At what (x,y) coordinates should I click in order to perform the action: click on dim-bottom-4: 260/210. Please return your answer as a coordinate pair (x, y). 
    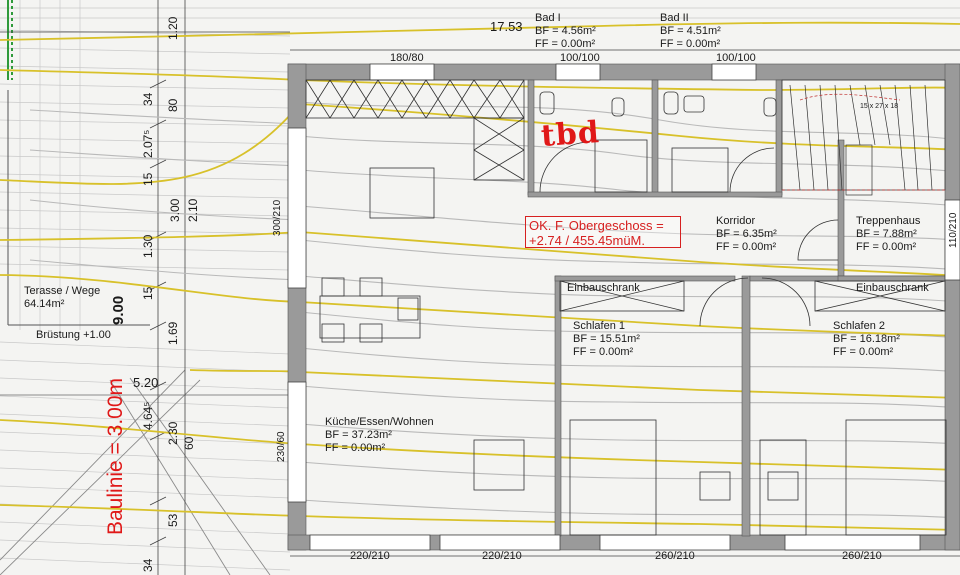
    Looking at the image, I should click on (862, 556).